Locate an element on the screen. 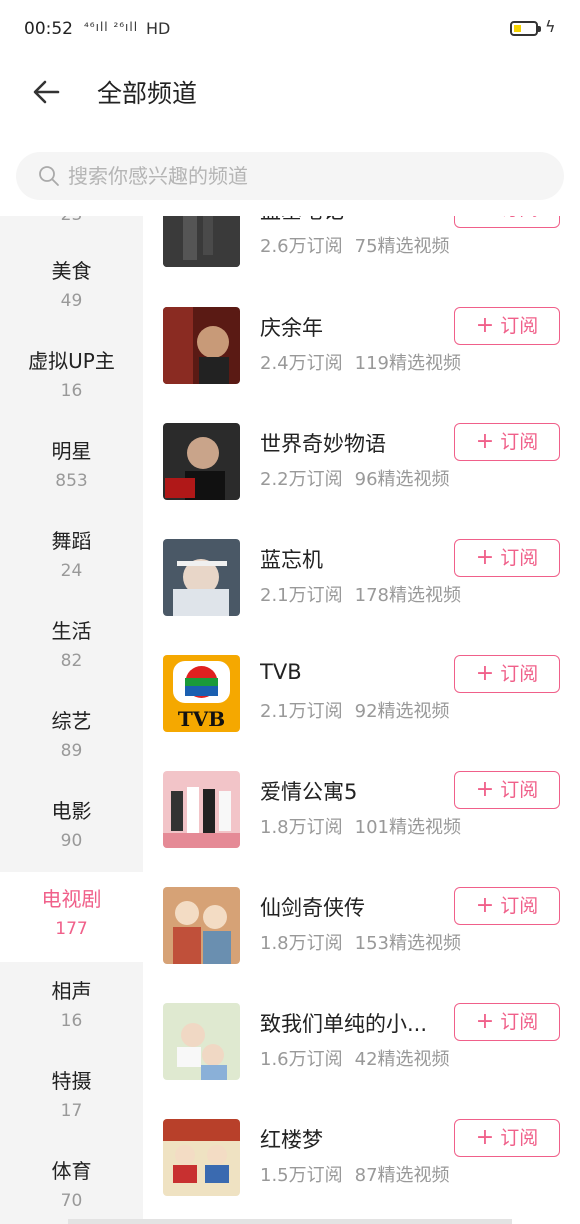 The image size is (580, 1224). category-name: 明星 is located at coordinates (71, 451).